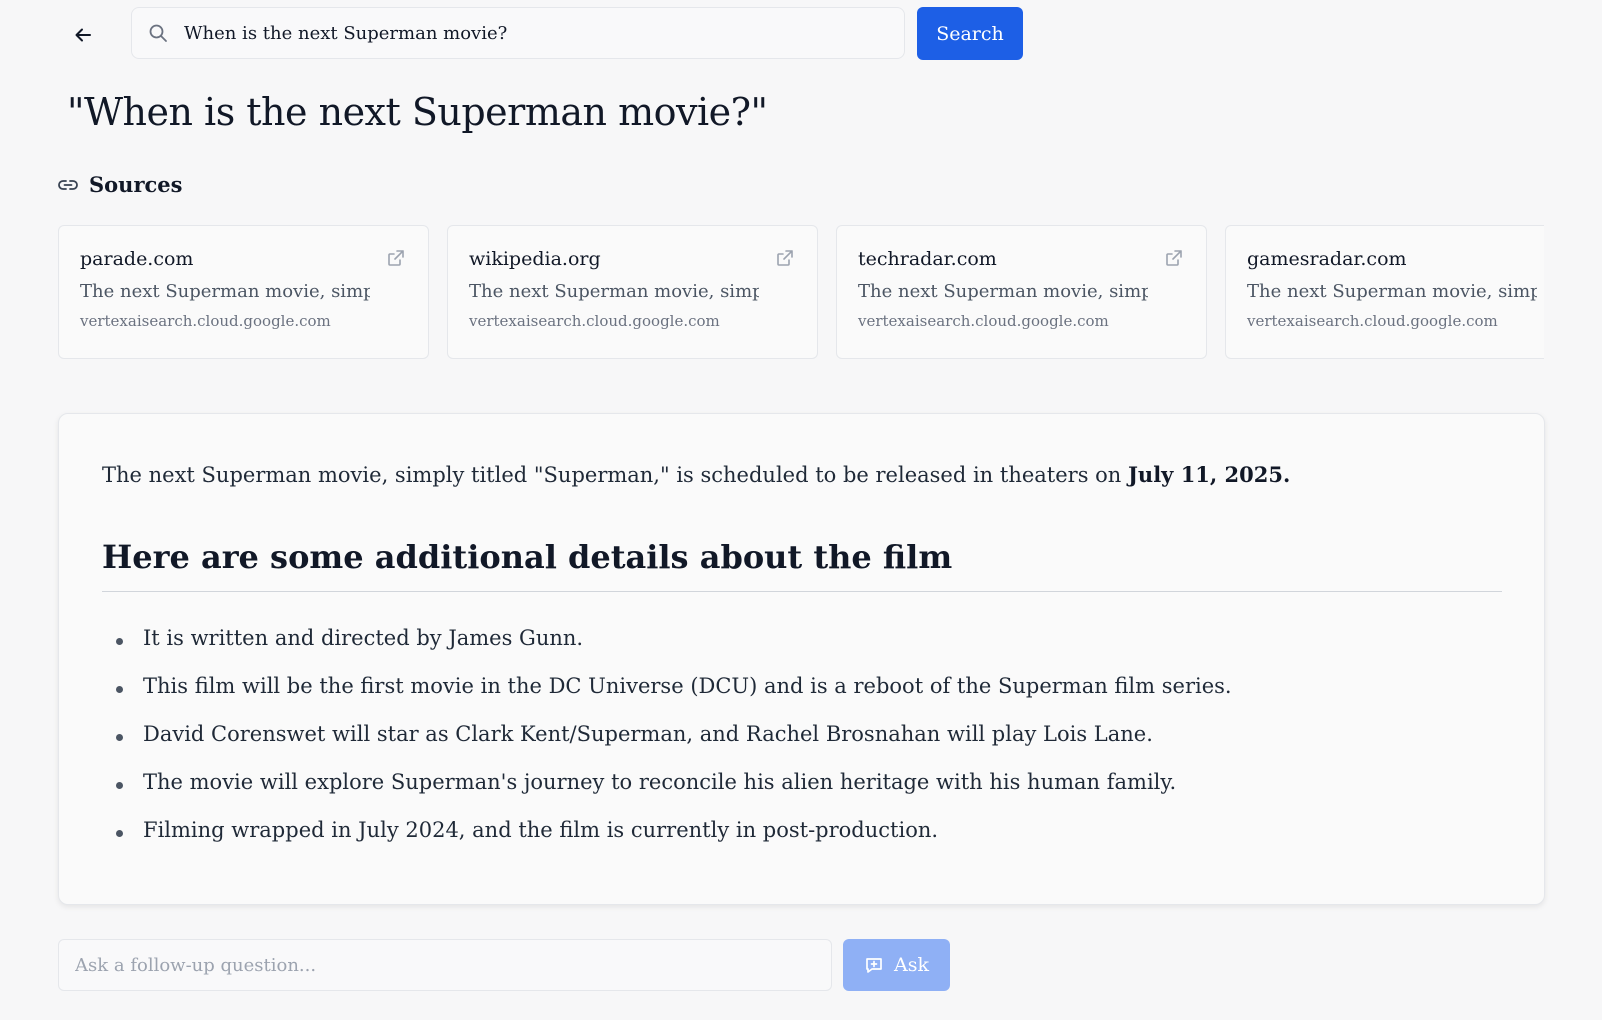 The width and height of the screenshot is (1602, 1020). What do you see at coordinates (137, 259) in the screenshot?
I see `source-domain: parade.com` at bounding box center [137, 259].